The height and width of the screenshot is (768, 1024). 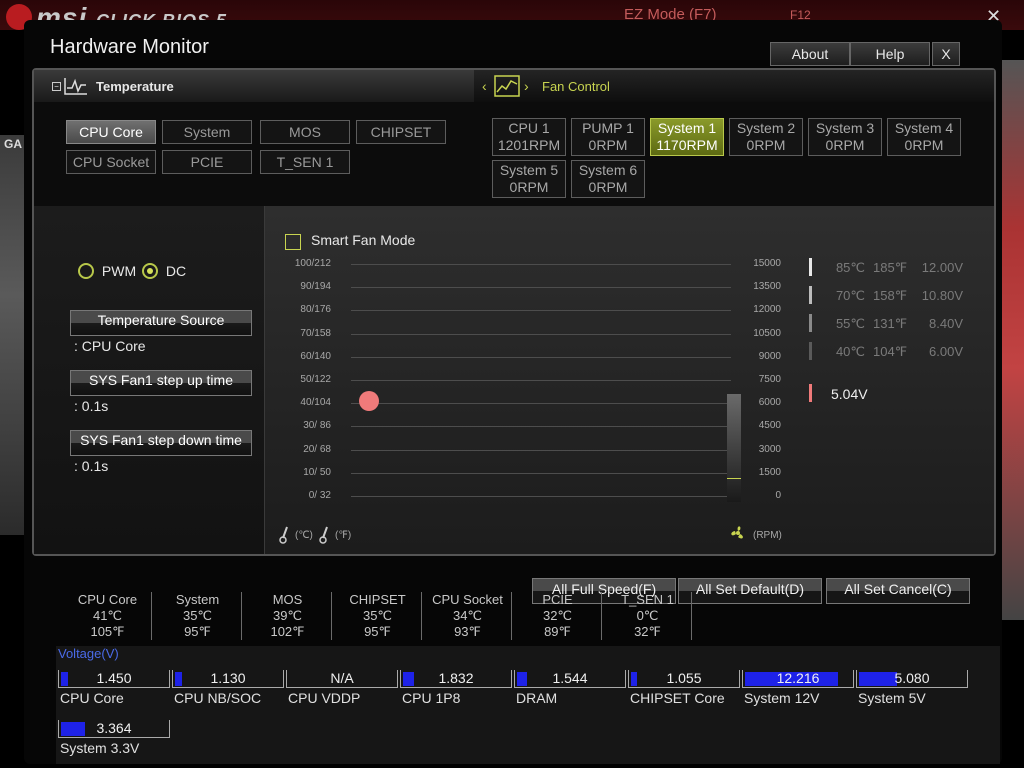 What do you see at coordinates (766, 128) in the screenshot?
I see `fan-name: System 2` at bounding box center [766, 128].